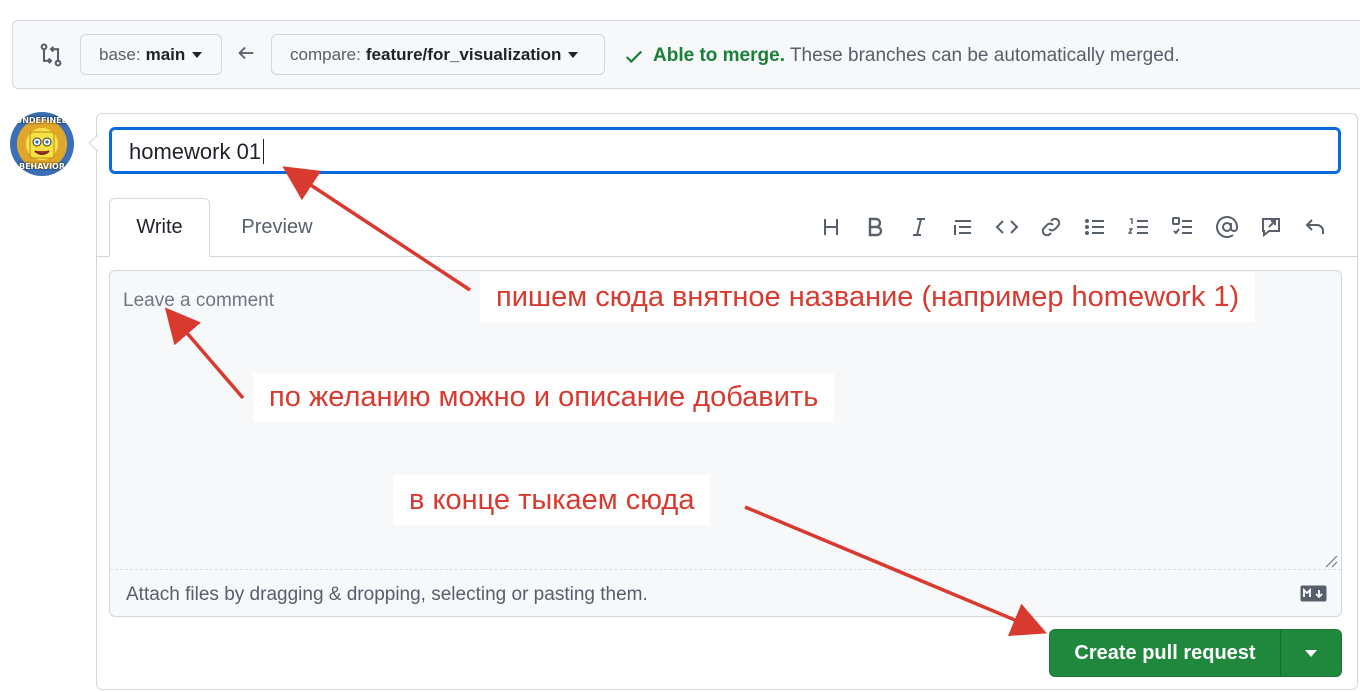 This screenshot has width=1360, height=692. I want to click on form-pointer, so click(93, 143).